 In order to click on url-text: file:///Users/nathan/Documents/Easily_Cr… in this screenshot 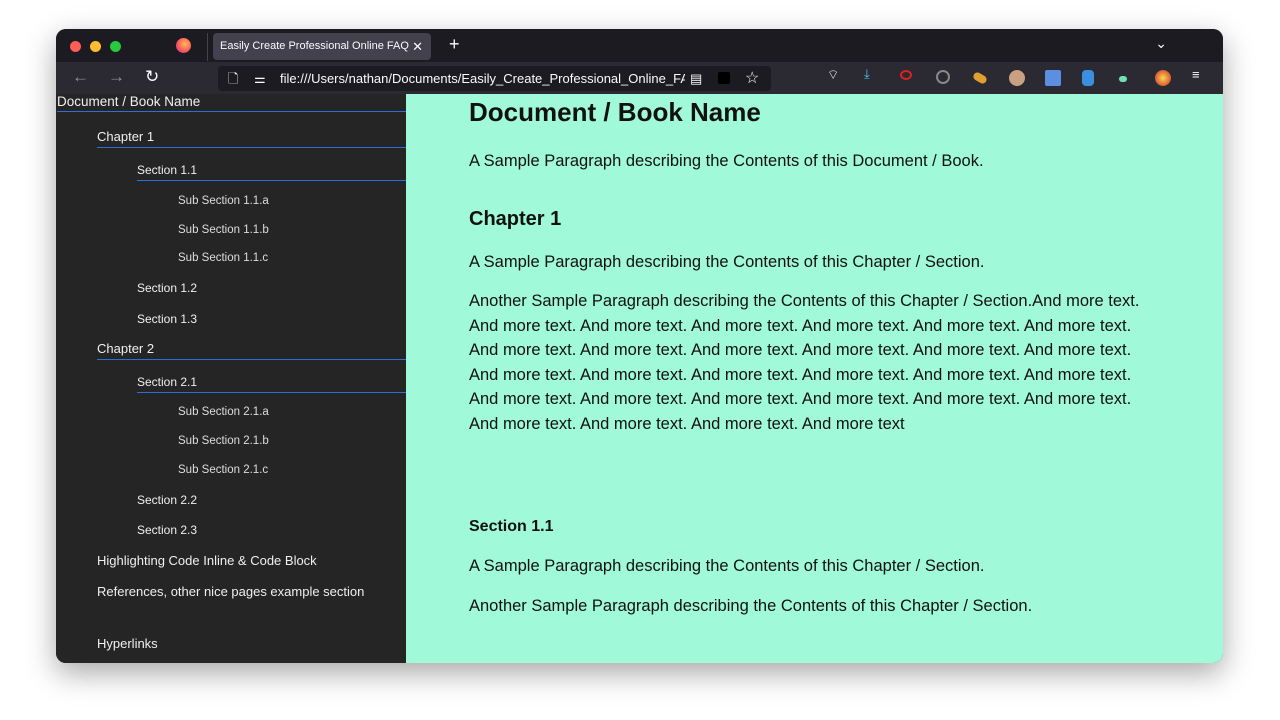, I will do `click(482, 78)`.